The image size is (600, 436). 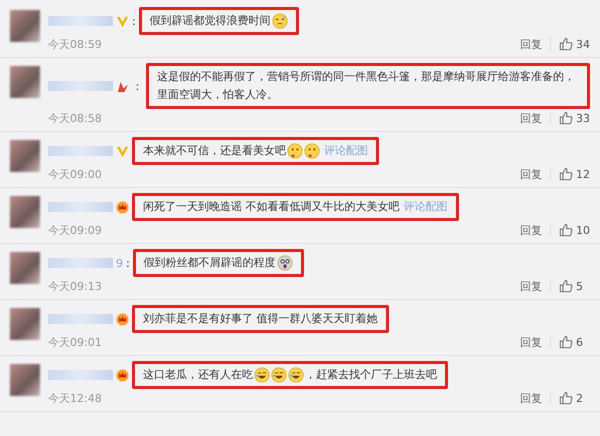 I want to click on name-fragment: 9, so click(x=119, y=263).